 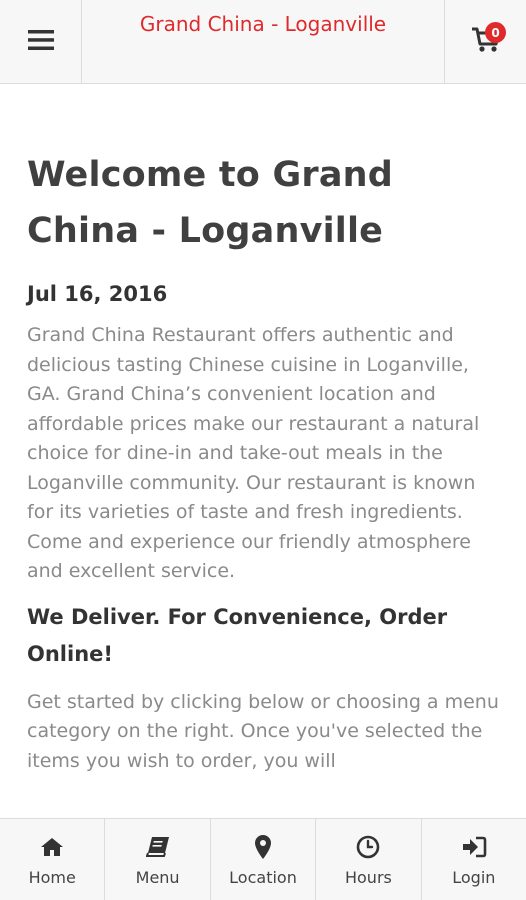 I want to click on post-date: Jul 16, 2016, so click(x=97, y=294).